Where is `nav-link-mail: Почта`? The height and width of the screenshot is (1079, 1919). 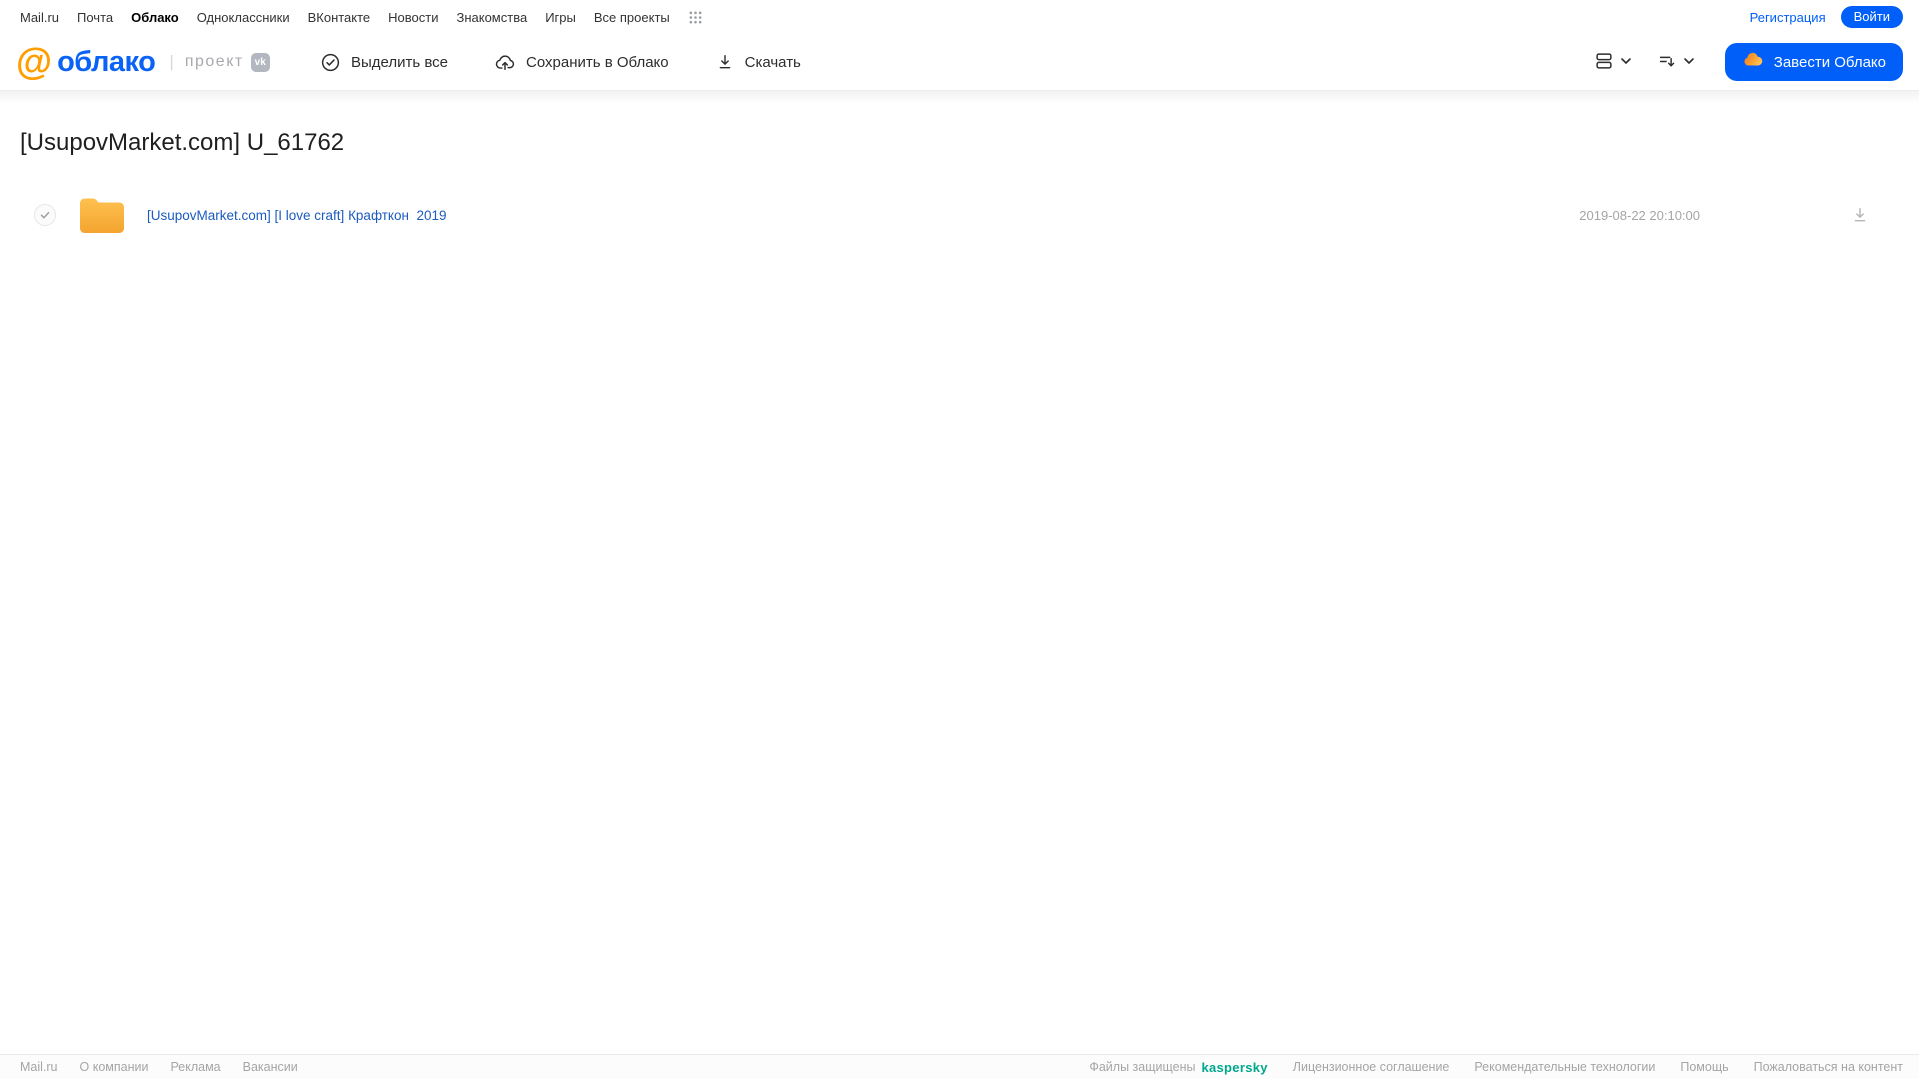
nav-link-mail: Почта is located at coordinates (95, 17).